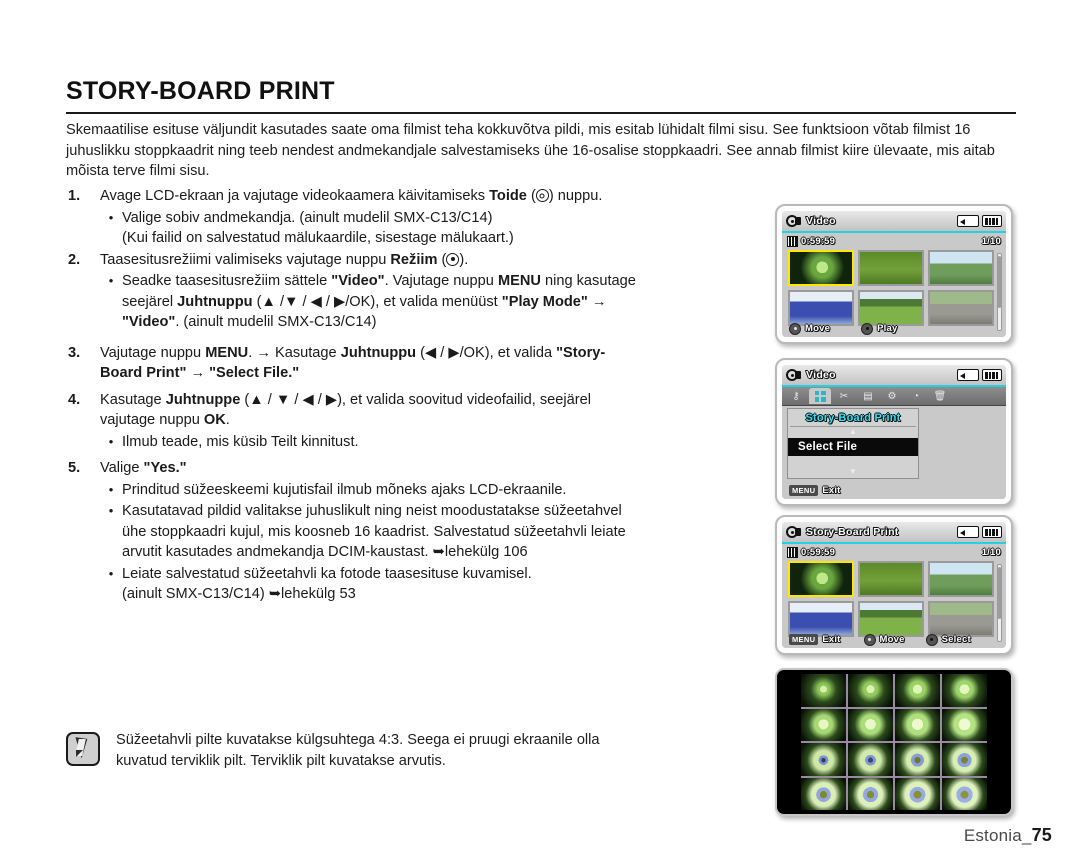 The image size is (1080, 868). What do you see at coordinates (358, 281) in the screenshot?
I see `step-2-video-label: "Video"` at bounding box center [358, 281].